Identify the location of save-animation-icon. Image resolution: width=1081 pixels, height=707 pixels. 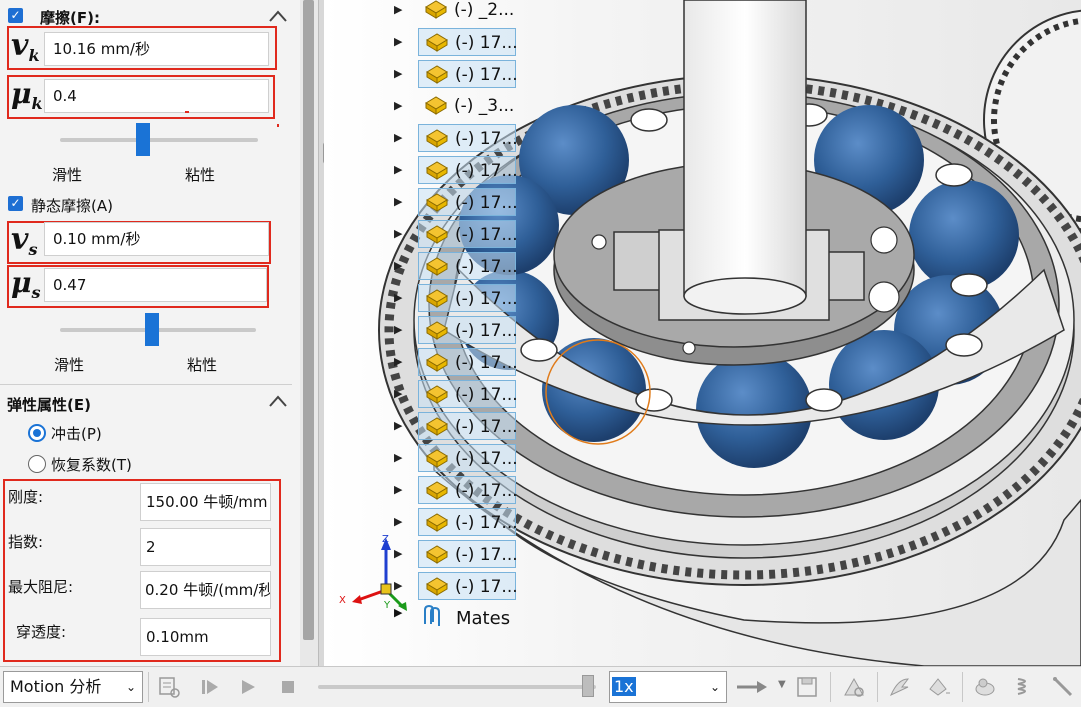
(807, 687).